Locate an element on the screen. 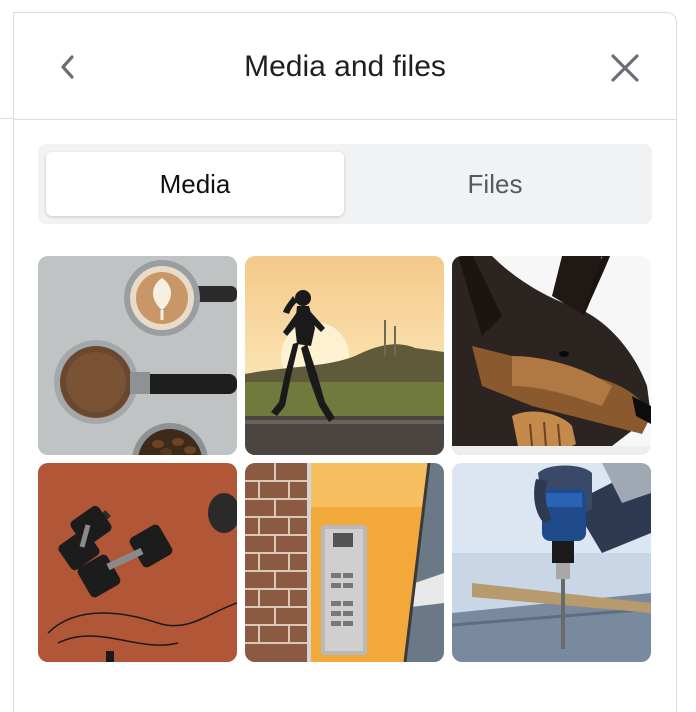 The width and height of the screenshot is (696, 712). close-button is located at coordinates (625, 68).